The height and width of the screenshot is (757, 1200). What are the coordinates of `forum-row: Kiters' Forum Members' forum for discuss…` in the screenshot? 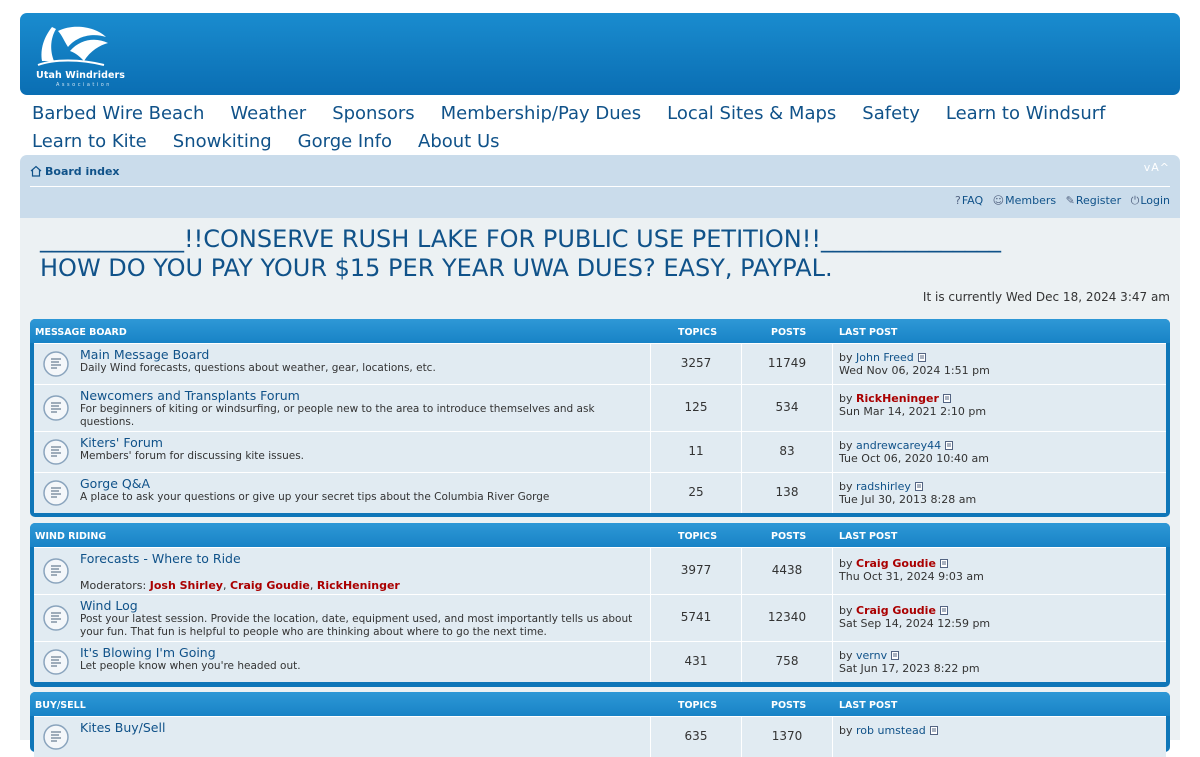 It's located at (600, 451).